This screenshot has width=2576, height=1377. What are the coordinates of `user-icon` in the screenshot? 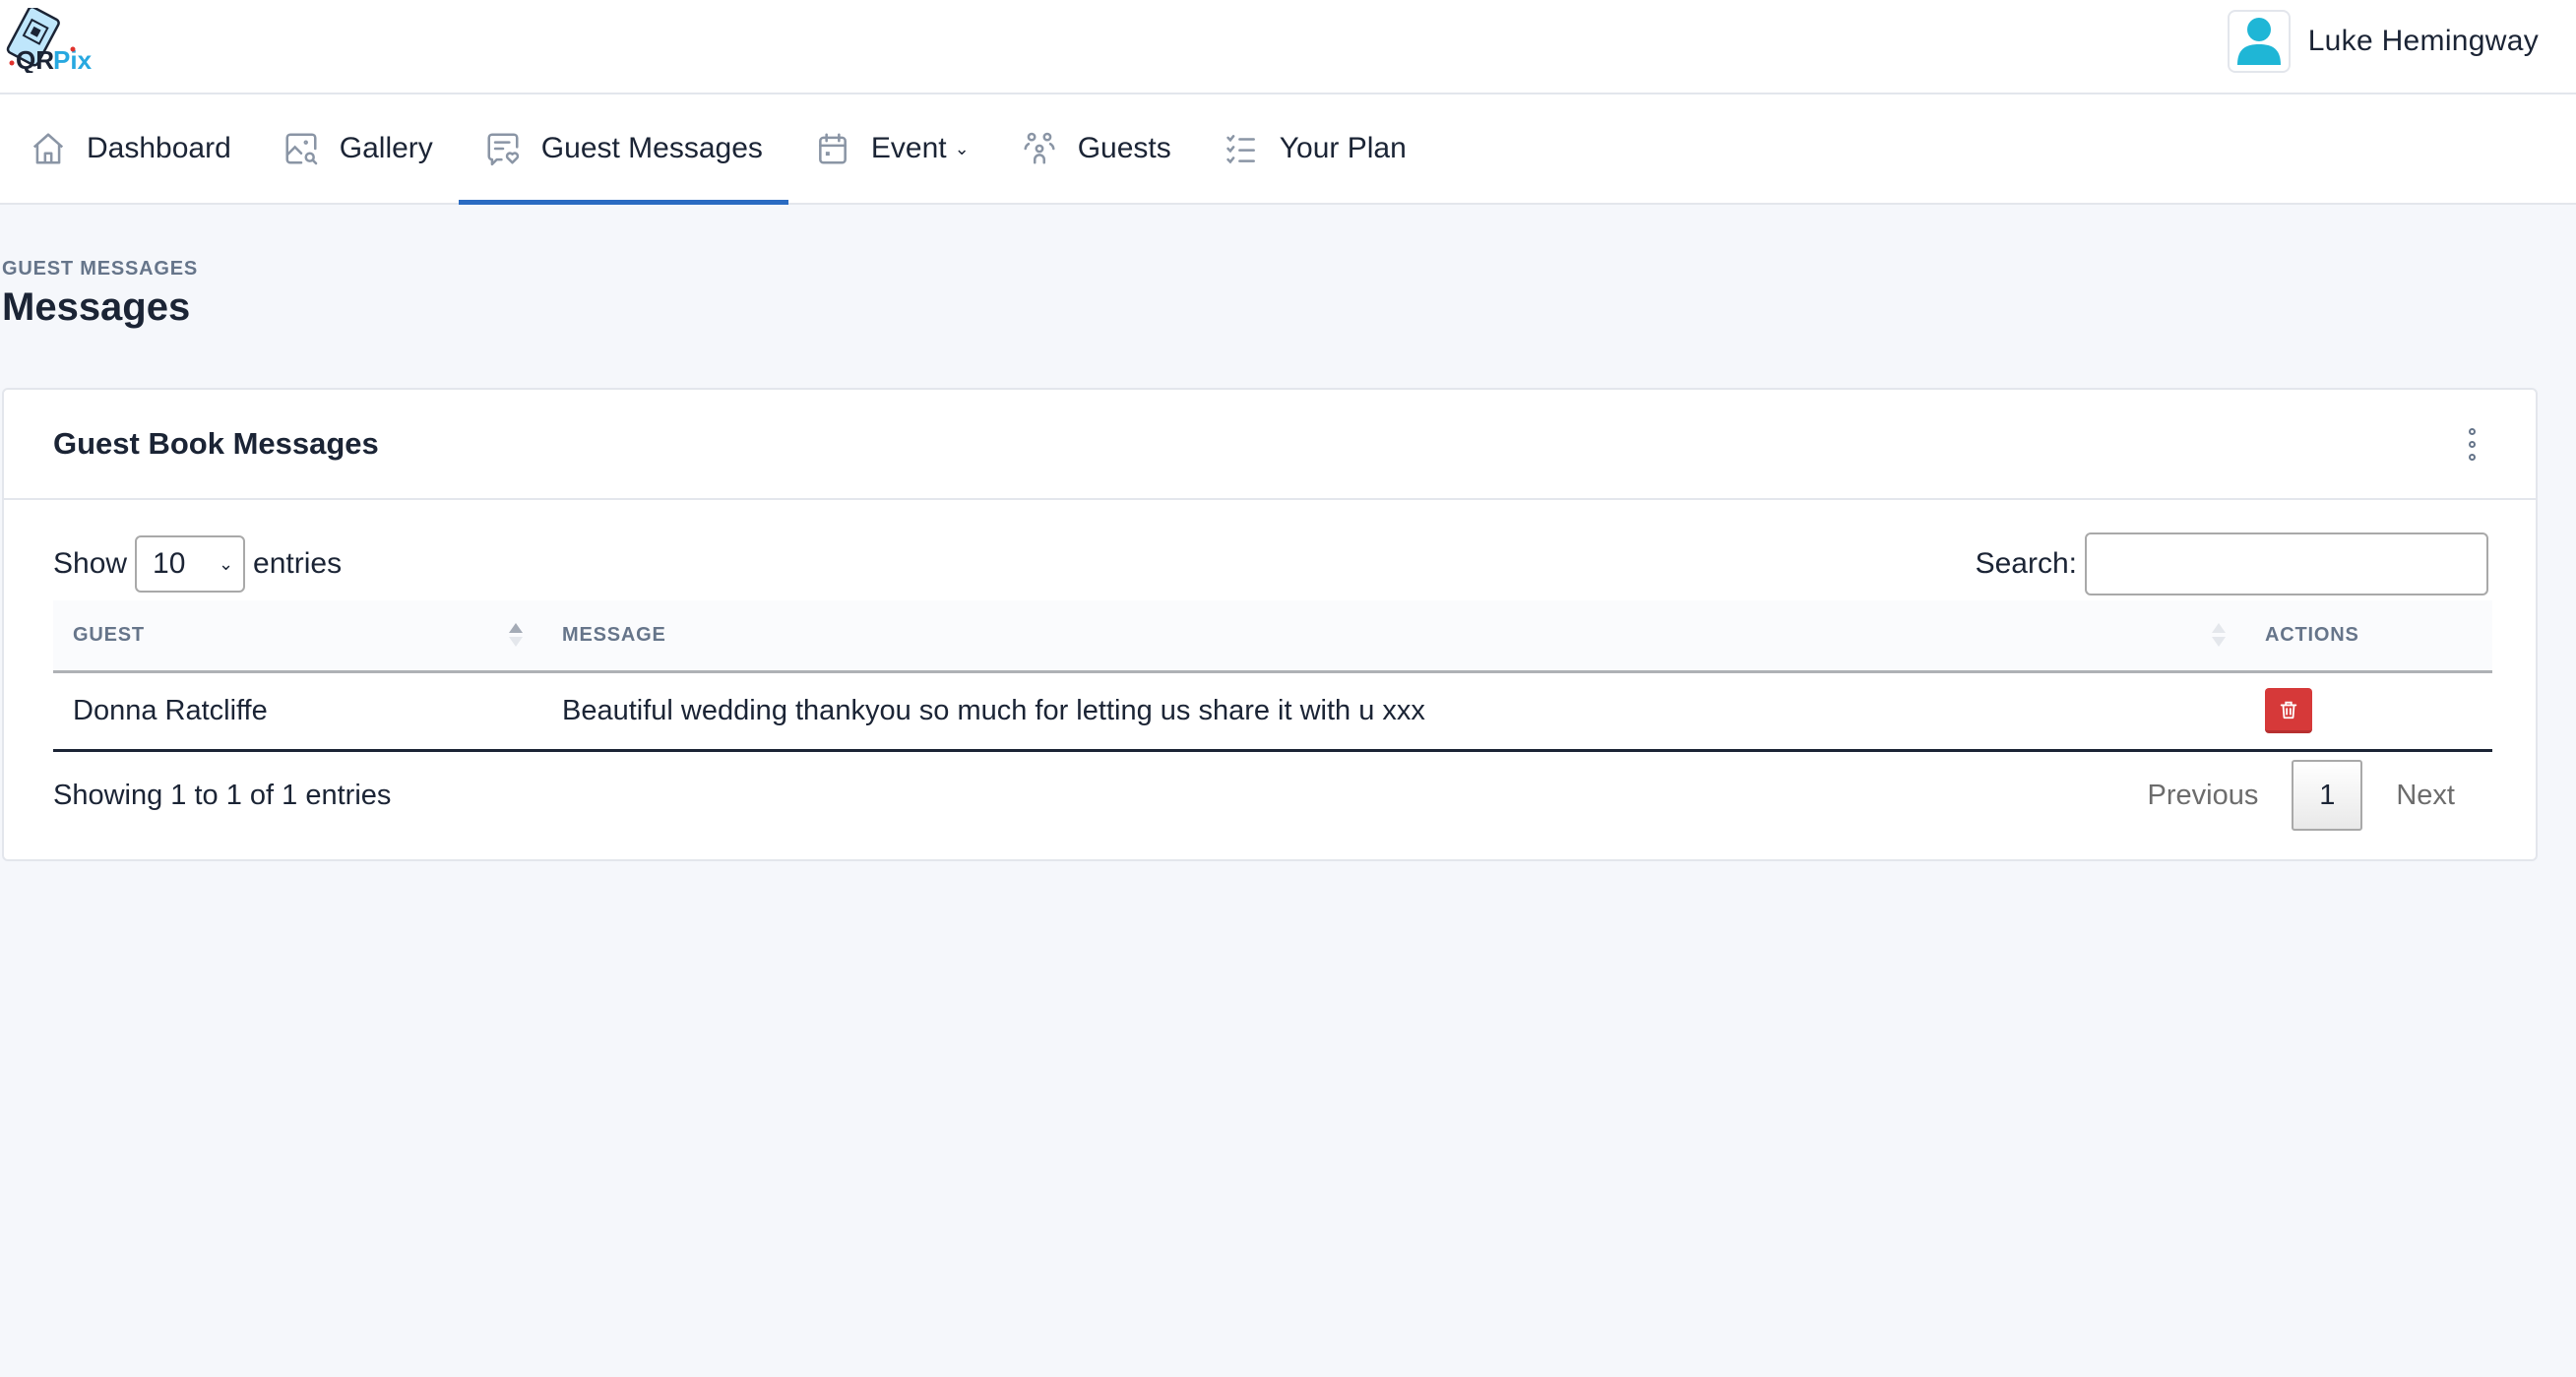 It's located at (2258, 41).